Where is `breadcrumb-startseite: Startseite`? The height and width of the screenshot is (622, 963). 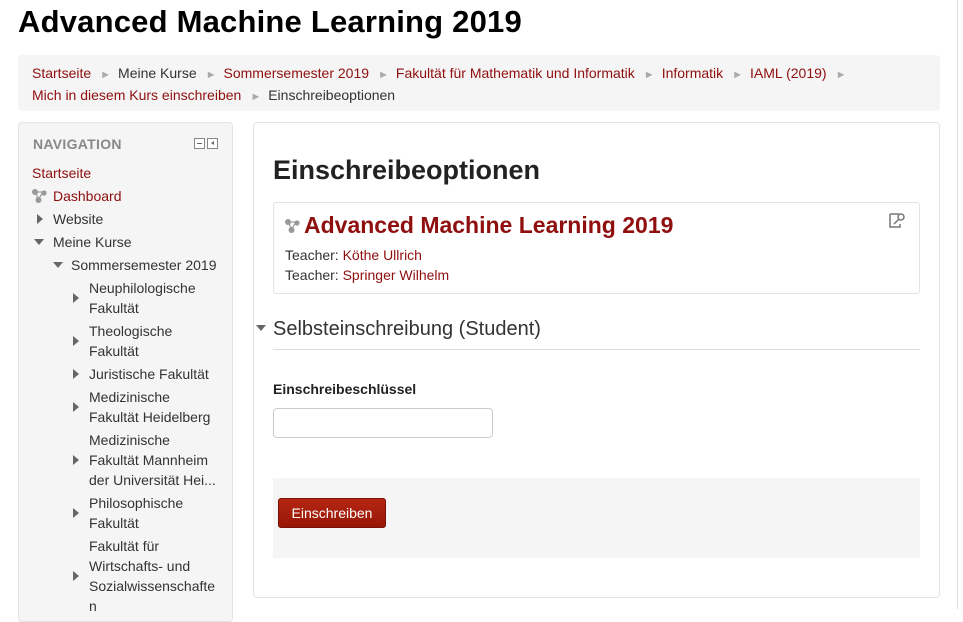 breadcrumb-startseite: Startseite is located at coordinates (61, 73).